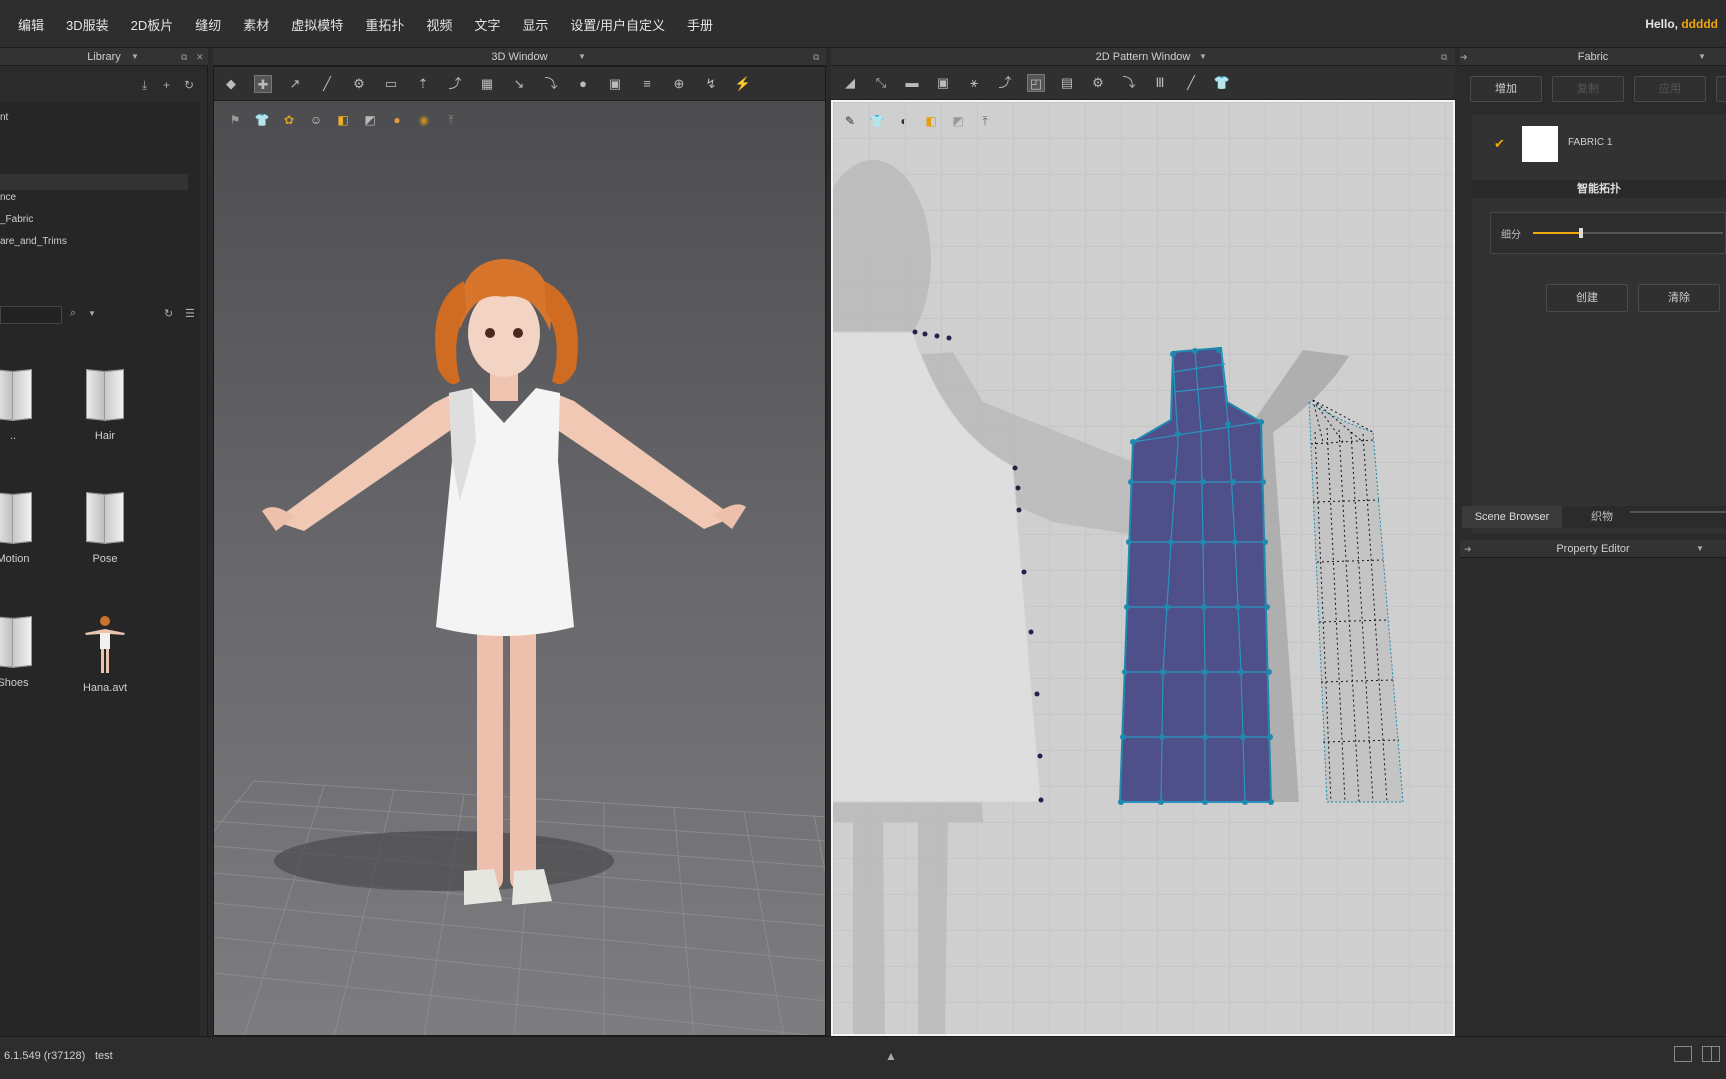  What do you see at coordinates (105, 405) in the screenshot?
I see `library-item-hair: Hair` at bounding box center [105, 405].